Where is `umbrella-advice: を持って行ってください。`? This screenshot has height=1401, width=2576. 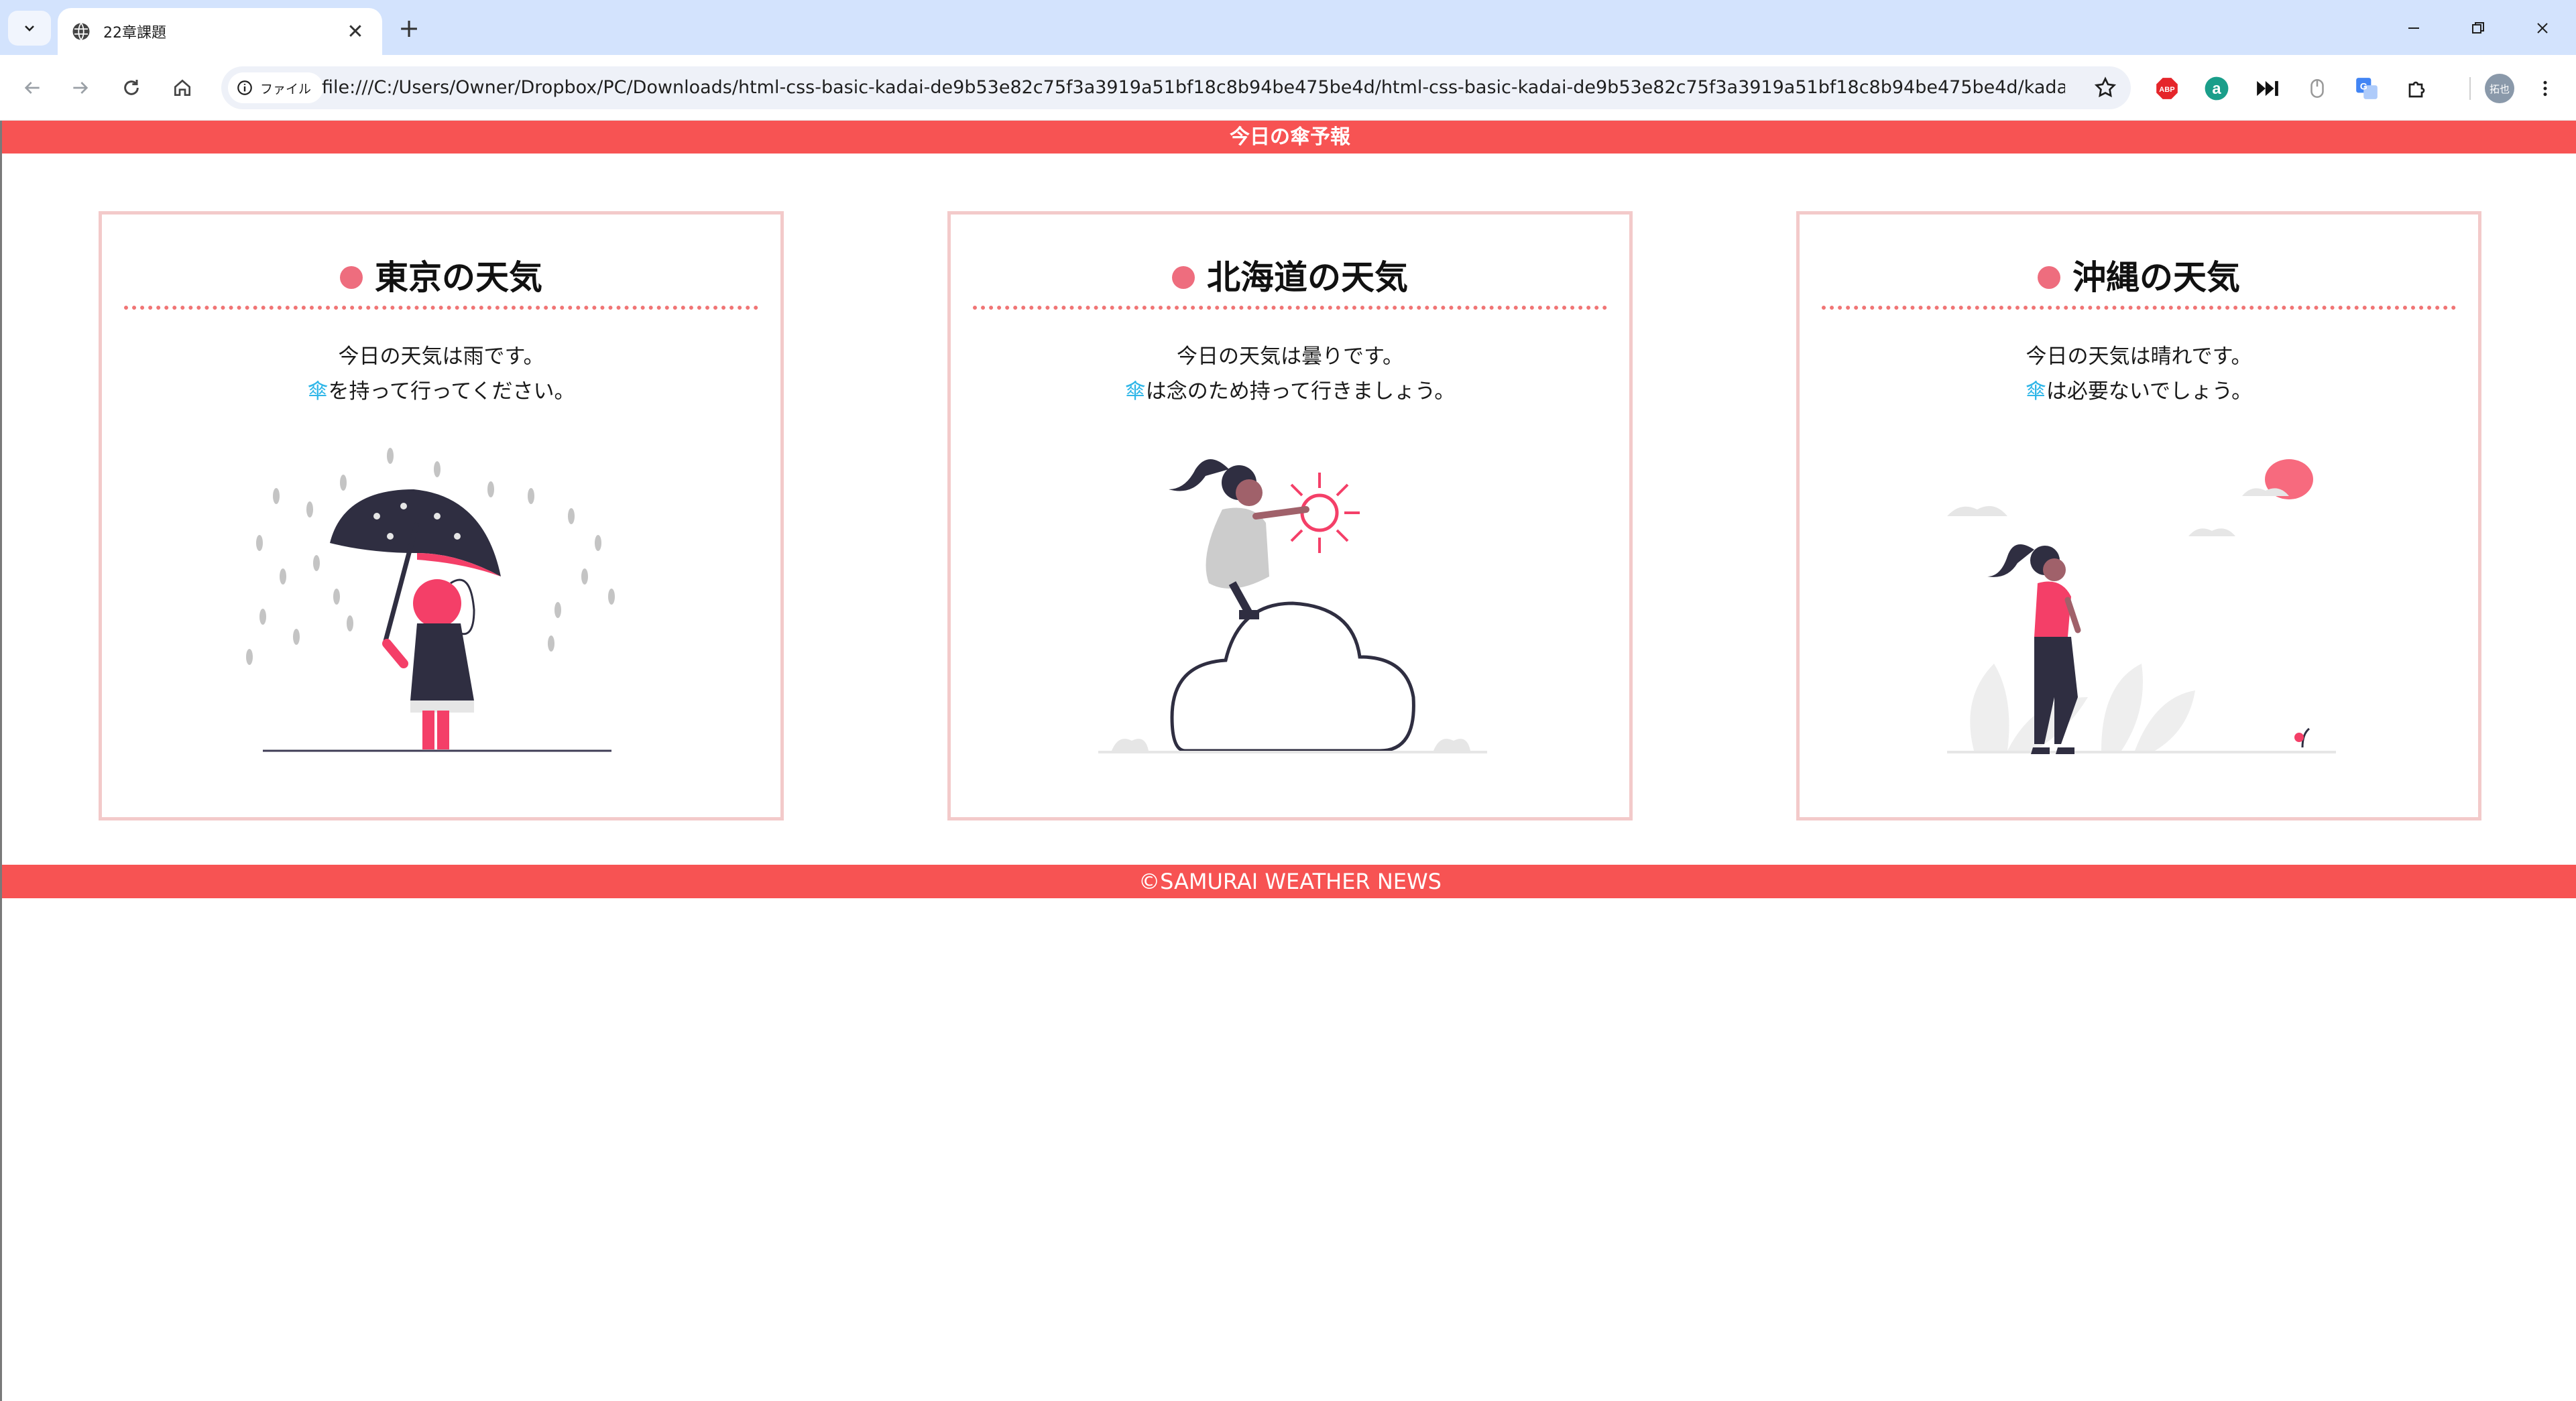
umbrella-advice: を持って行ってください。 is located at coordinates (451, 392).